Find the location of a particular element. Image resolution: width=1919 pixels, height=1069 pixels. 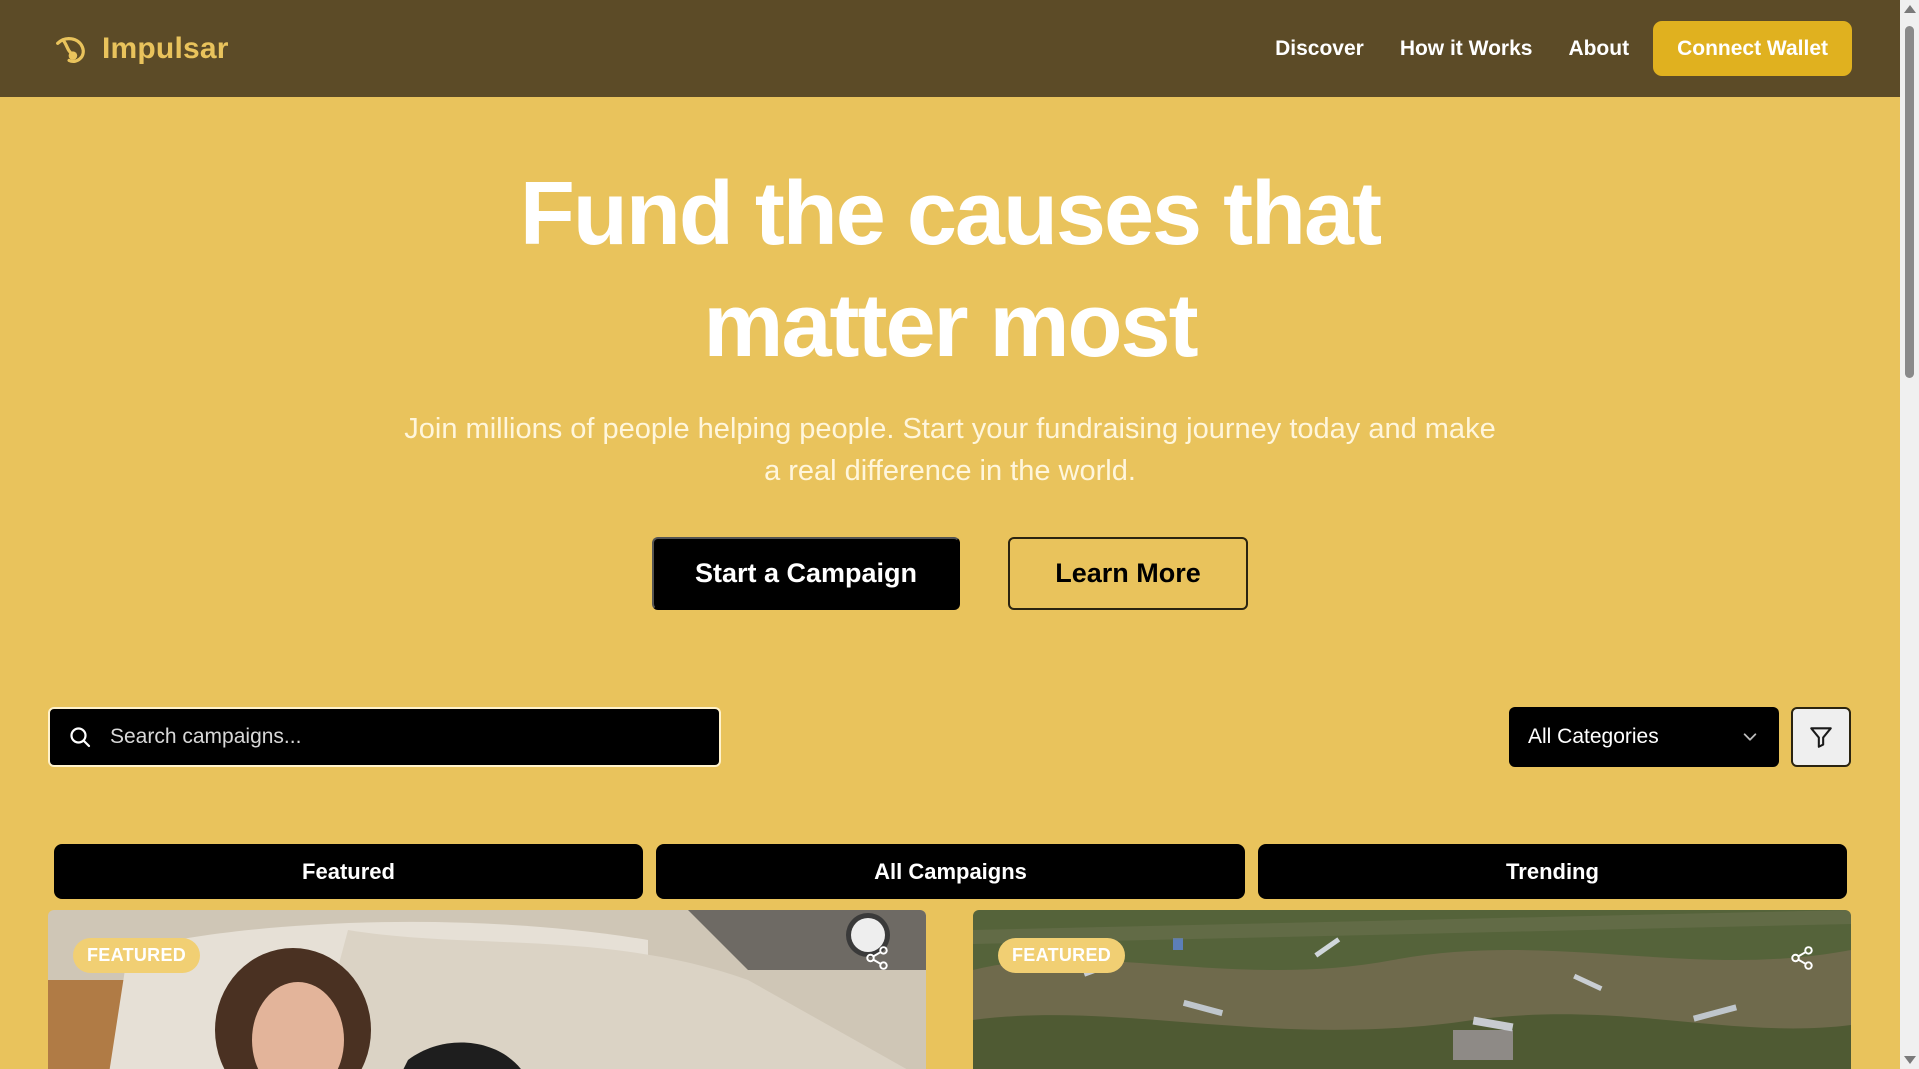

search-icon is located at coordinates (80, 737).